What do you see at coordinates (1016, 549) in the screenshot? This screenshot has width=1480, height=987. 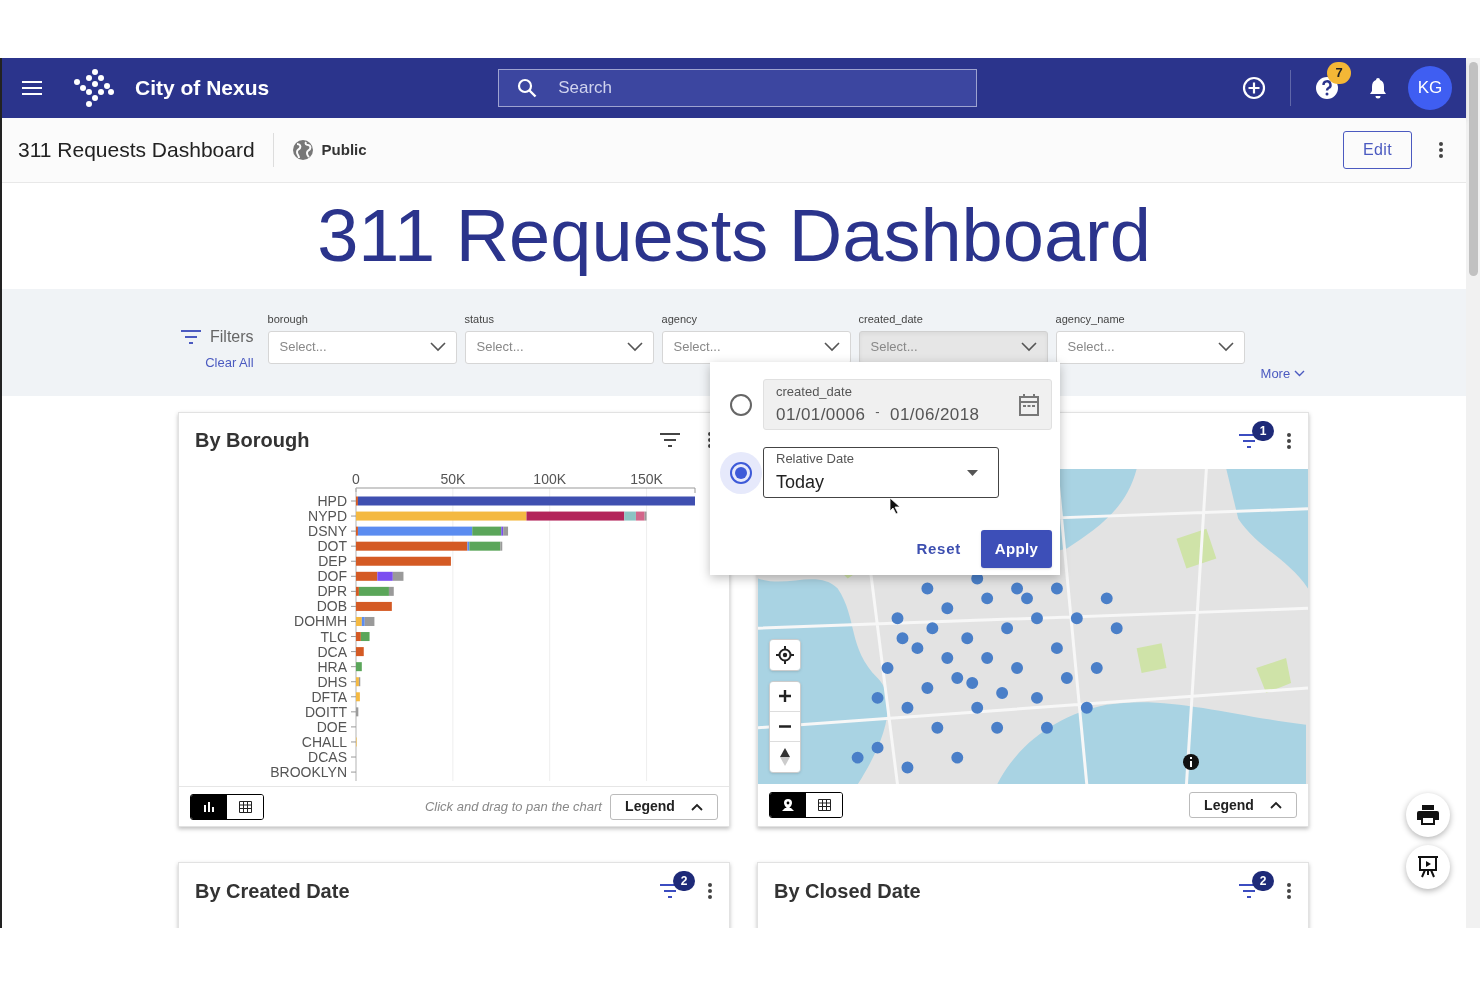 I see `apply-button: Apply` at bounding box center [1016, 549].